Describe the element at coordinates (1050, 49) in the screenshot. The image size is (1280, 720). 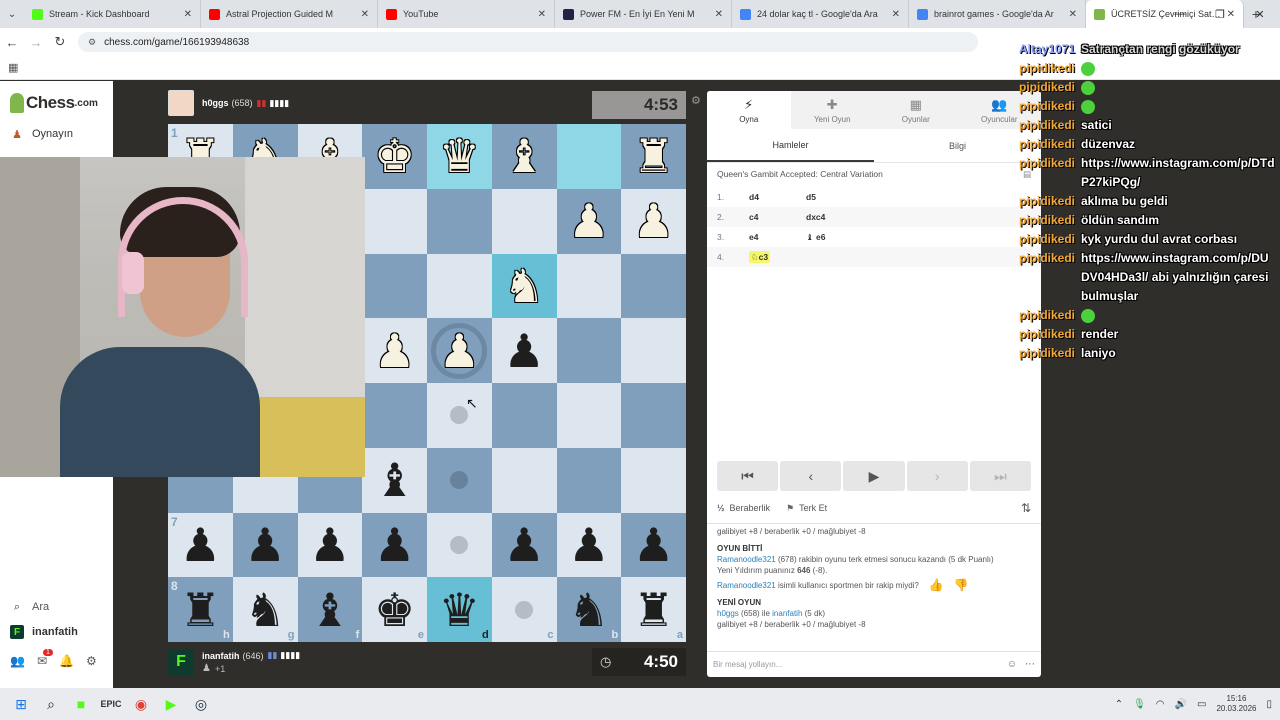
I see `chat-username: Altay1071` at that location.